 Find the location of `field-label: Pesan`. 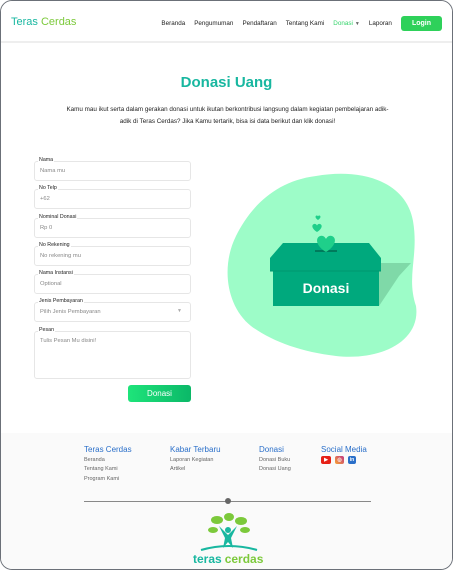

field-label: Pesan is located at coordinates (47, 330).